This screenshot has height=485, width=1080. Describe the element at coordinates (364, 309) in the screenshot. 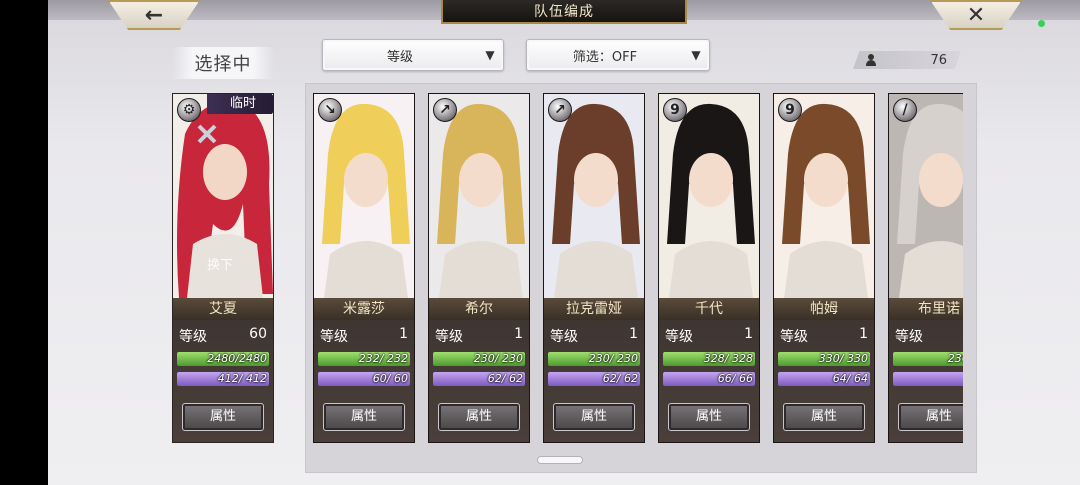

I see `character-name: 米露莎` at that location.